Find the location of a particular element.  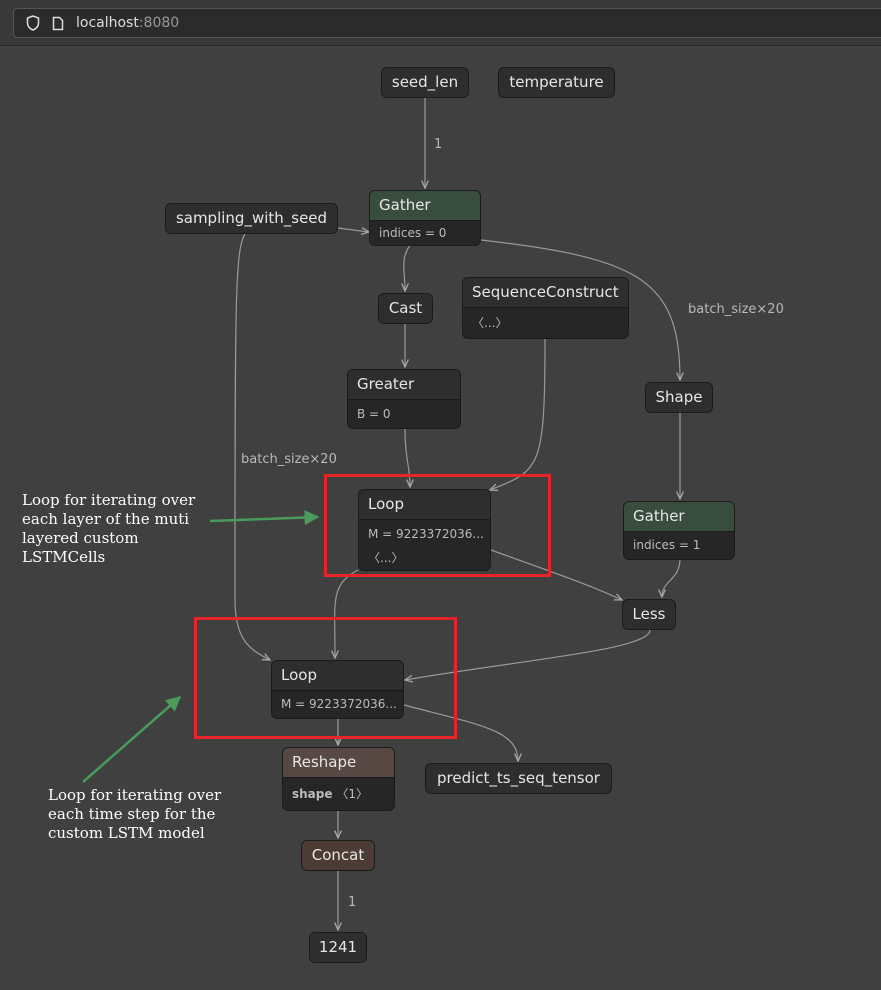

output-1241: 1241 is located at coordinates (338, 947).